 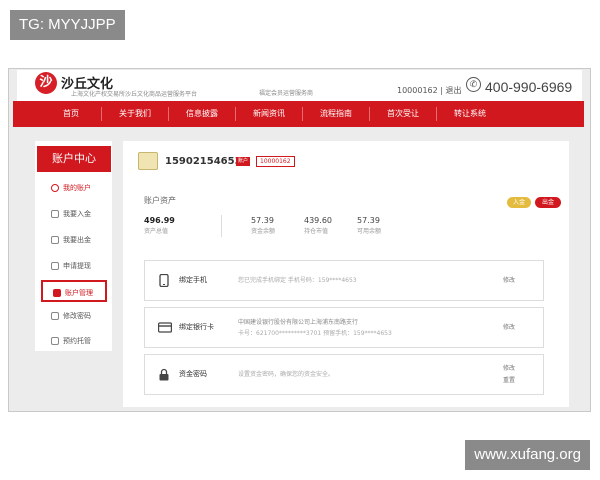 I want to click on modify-fund-password-link: 修改, so click(x=509, y=367).